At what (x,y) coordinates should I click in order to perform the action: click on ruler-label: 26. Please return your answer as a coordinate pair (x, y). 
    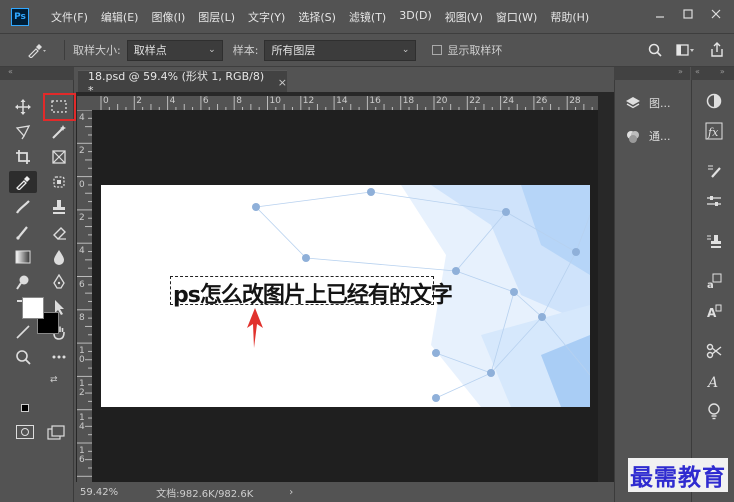
    Looking at the image, I should click on (541, 101).